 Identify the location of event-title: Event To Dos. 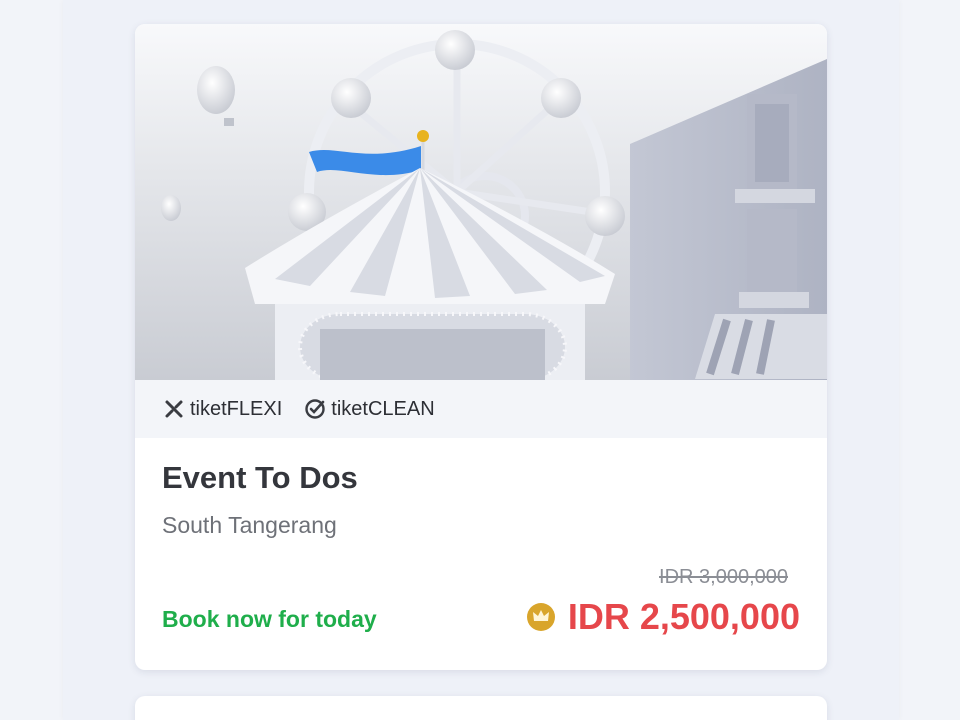
(260, 478).